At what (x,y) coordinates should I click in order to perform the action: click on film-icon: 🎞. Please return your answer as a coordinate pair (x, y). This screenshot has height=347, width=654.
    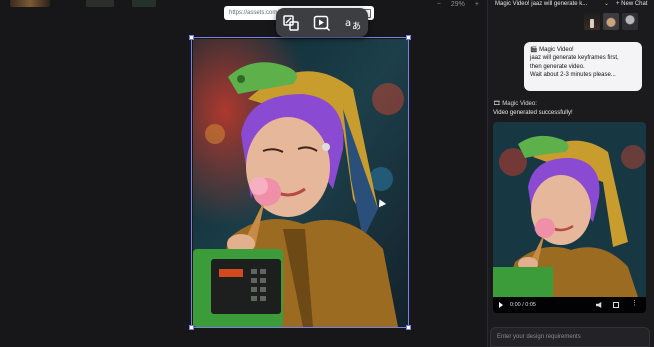
    Looking at the image, I should click on (498, 104).